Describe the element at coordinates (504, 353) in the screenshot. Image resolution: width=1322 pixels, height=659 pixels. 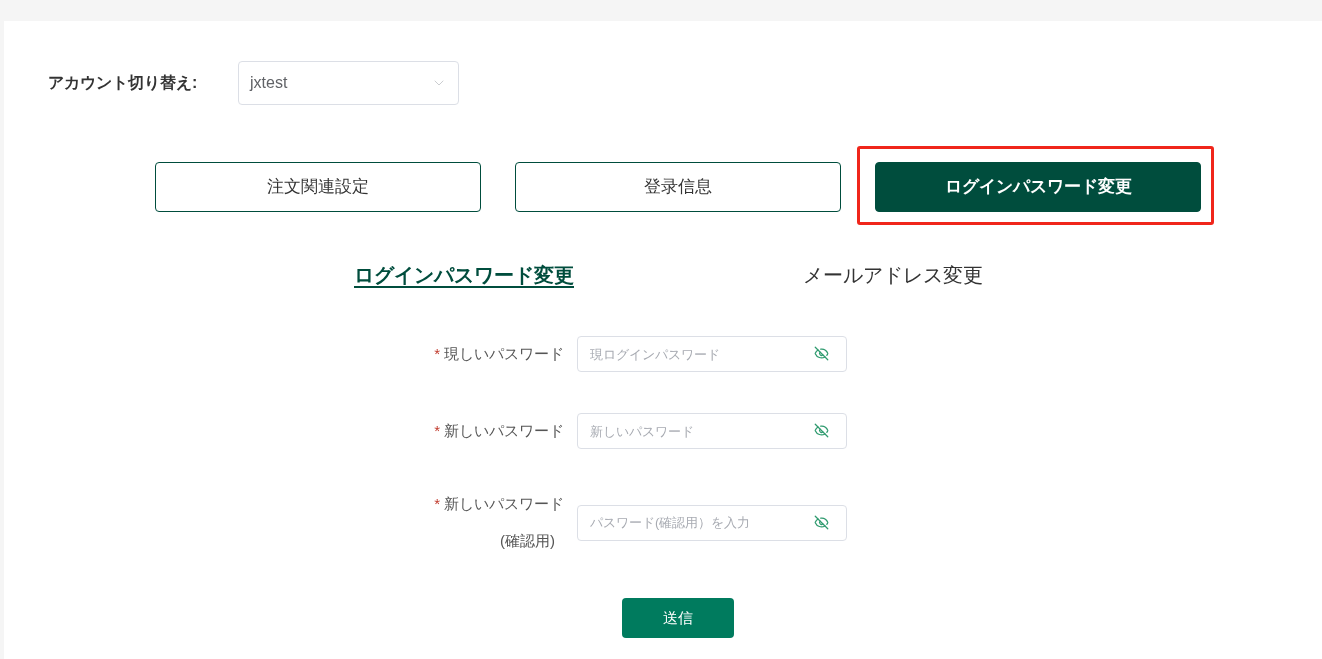
I see `field-label: 現しいパスワード` at that location.